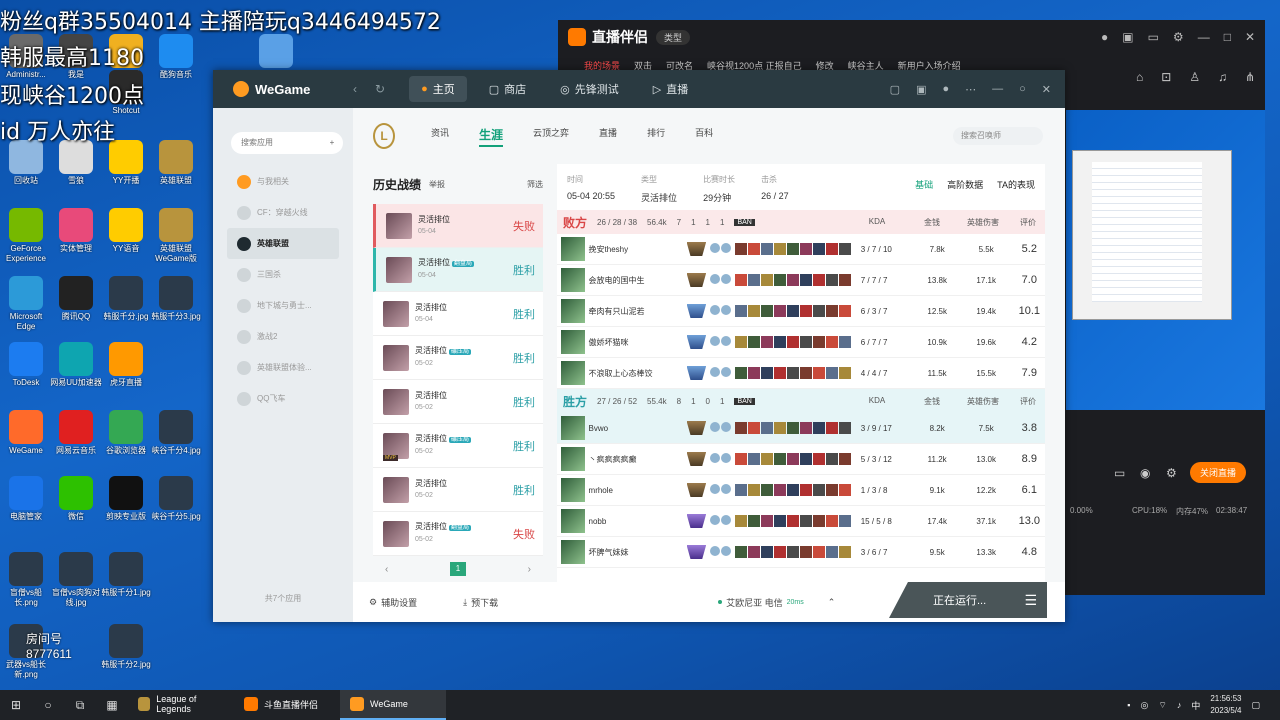 The height and width of the screenshot is (720, 1280). What do you see at coordinates (380, 89) in the screenshot?
I see `refresh-icon: ↻` at bounding box center [380, 89].